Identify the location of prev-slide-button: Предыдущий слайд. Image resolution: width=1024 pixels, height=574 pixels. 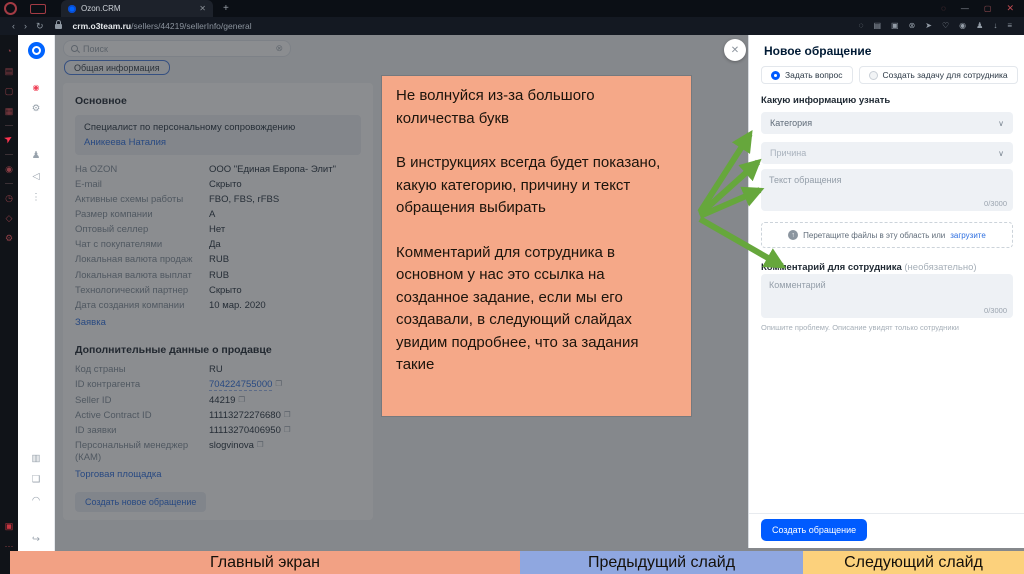
(661, 562).